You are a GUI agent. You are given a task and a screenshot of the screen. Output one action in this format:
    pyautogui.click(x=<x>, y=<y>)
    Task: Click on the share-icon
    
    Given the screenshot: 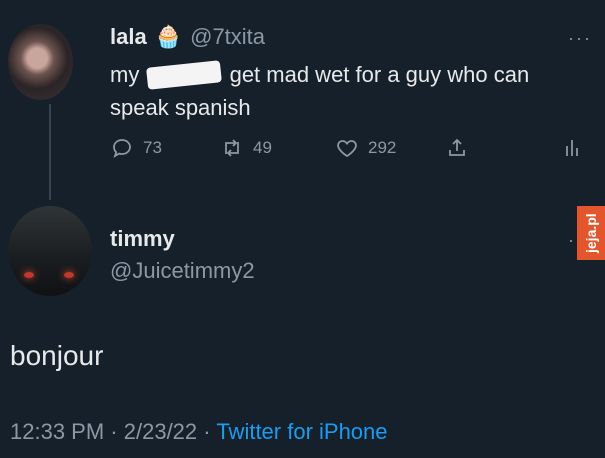 What is the action you would take?
    pyautogui.click(x=457, y=147)
    